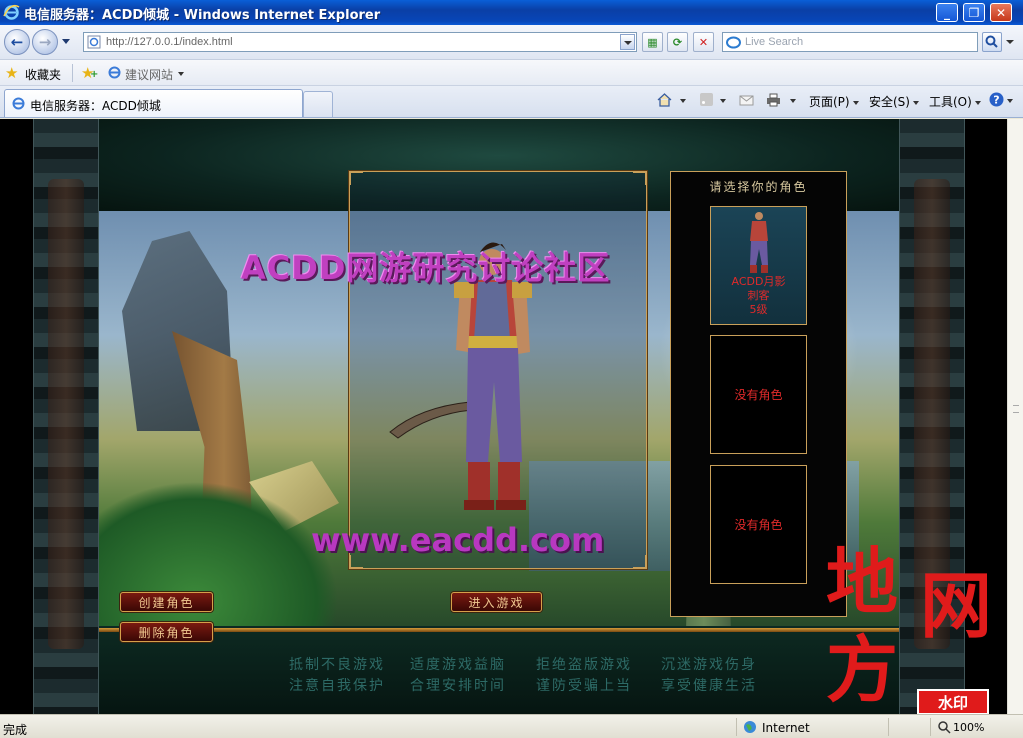  I want to click on minimize-button: _, so click(947, 12).